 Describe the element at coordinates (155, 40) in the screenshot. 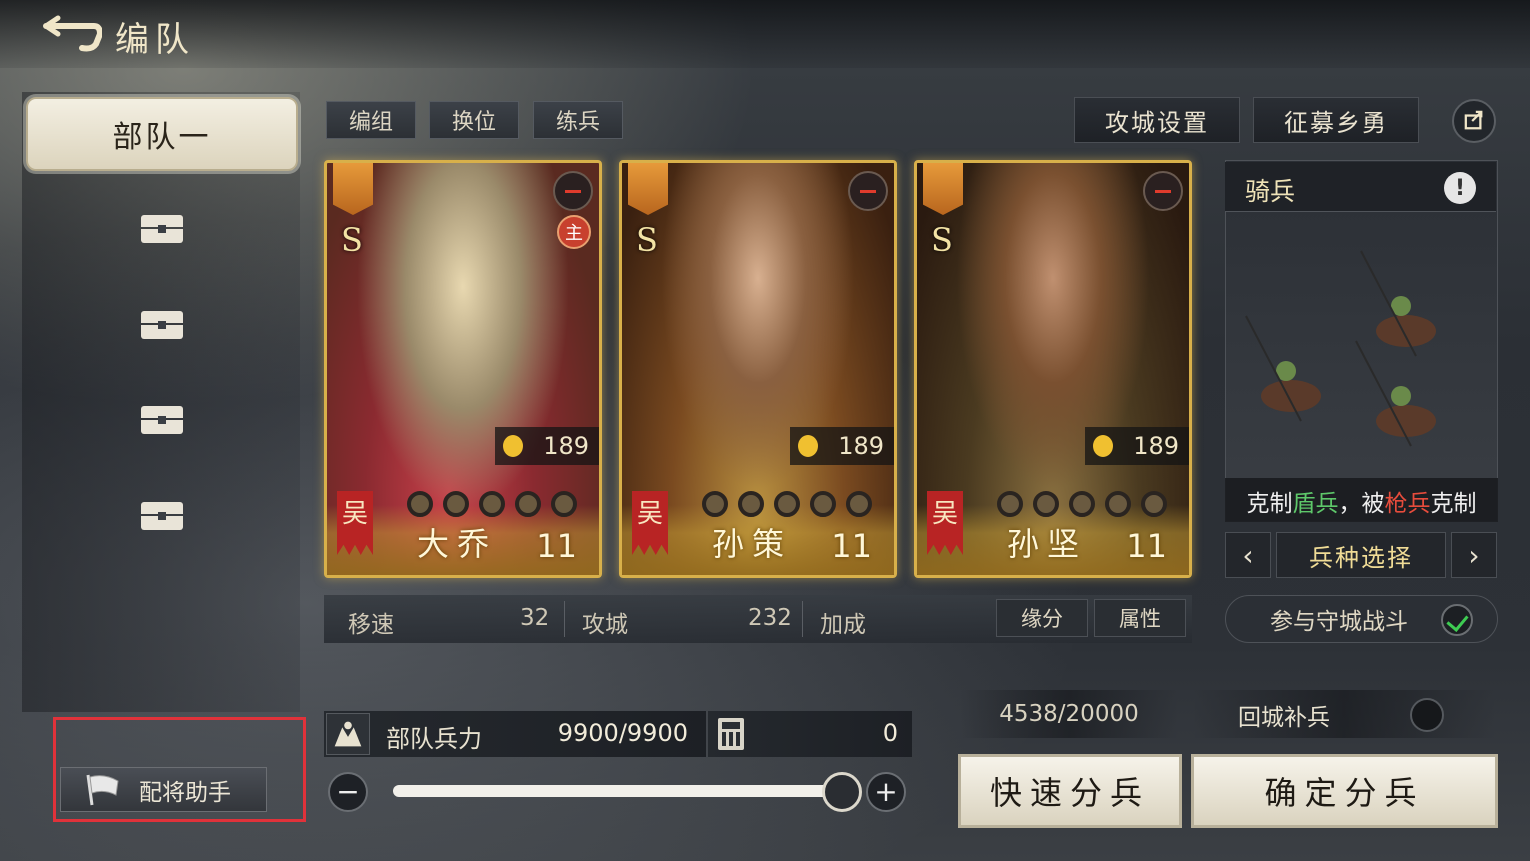

I see `page-title: 编队` at that location.